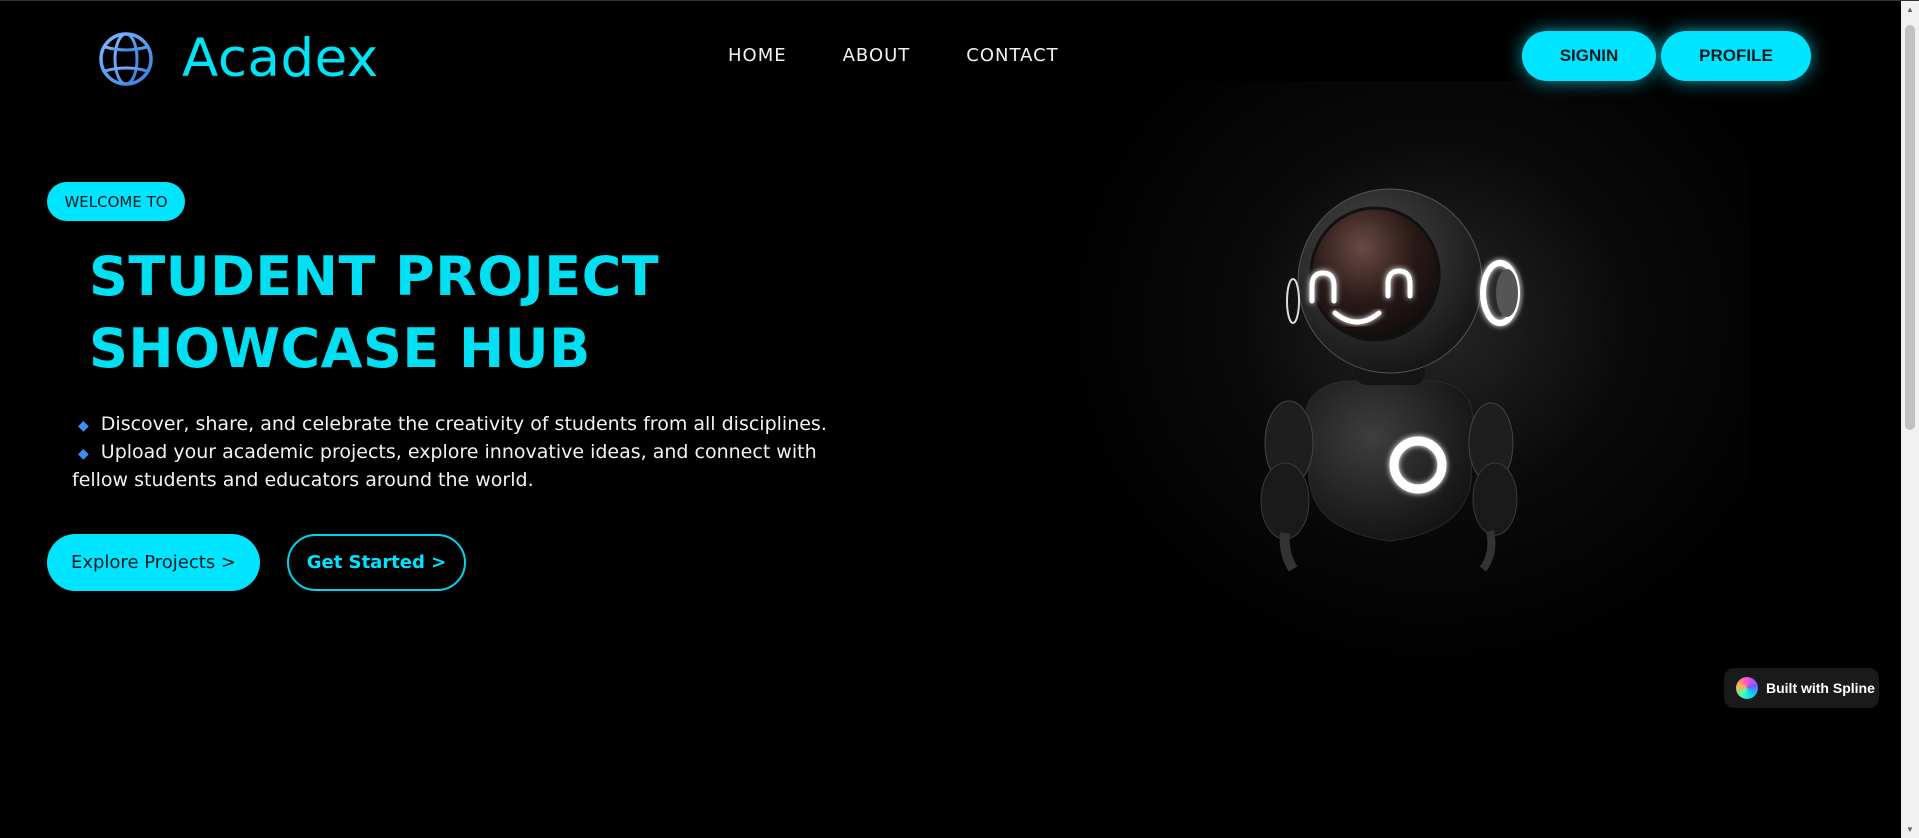  I want to click on brand-name: Acadex, so click(280, 58).